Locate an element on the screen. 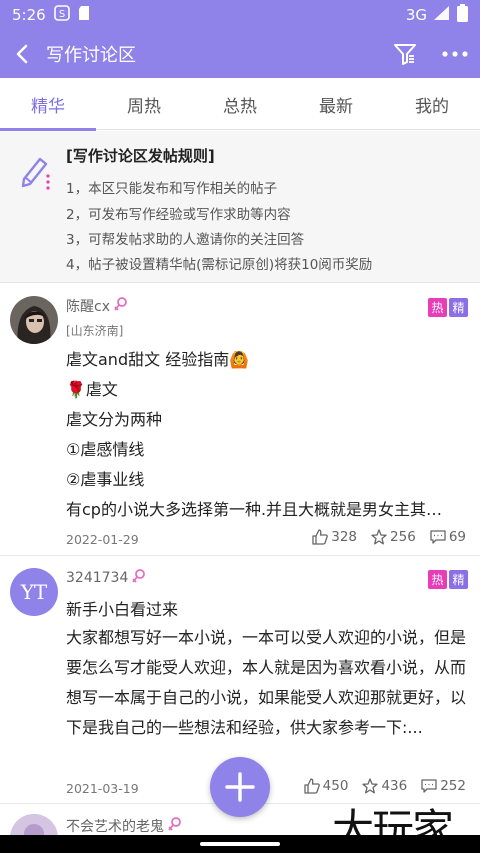 This screenshot has width=480, height=853. like-count: 450 is located at coordinates (335, 786).